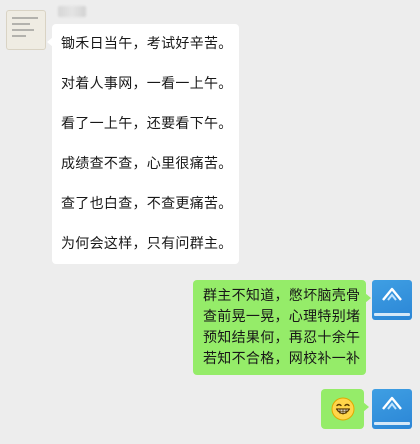 The width and height of the screenshot is (420, 444). Describe the element at coordinates (147, 164) in the screenshot. I see `message-line: 成绩查不查，心里很痛苦。` at that location.